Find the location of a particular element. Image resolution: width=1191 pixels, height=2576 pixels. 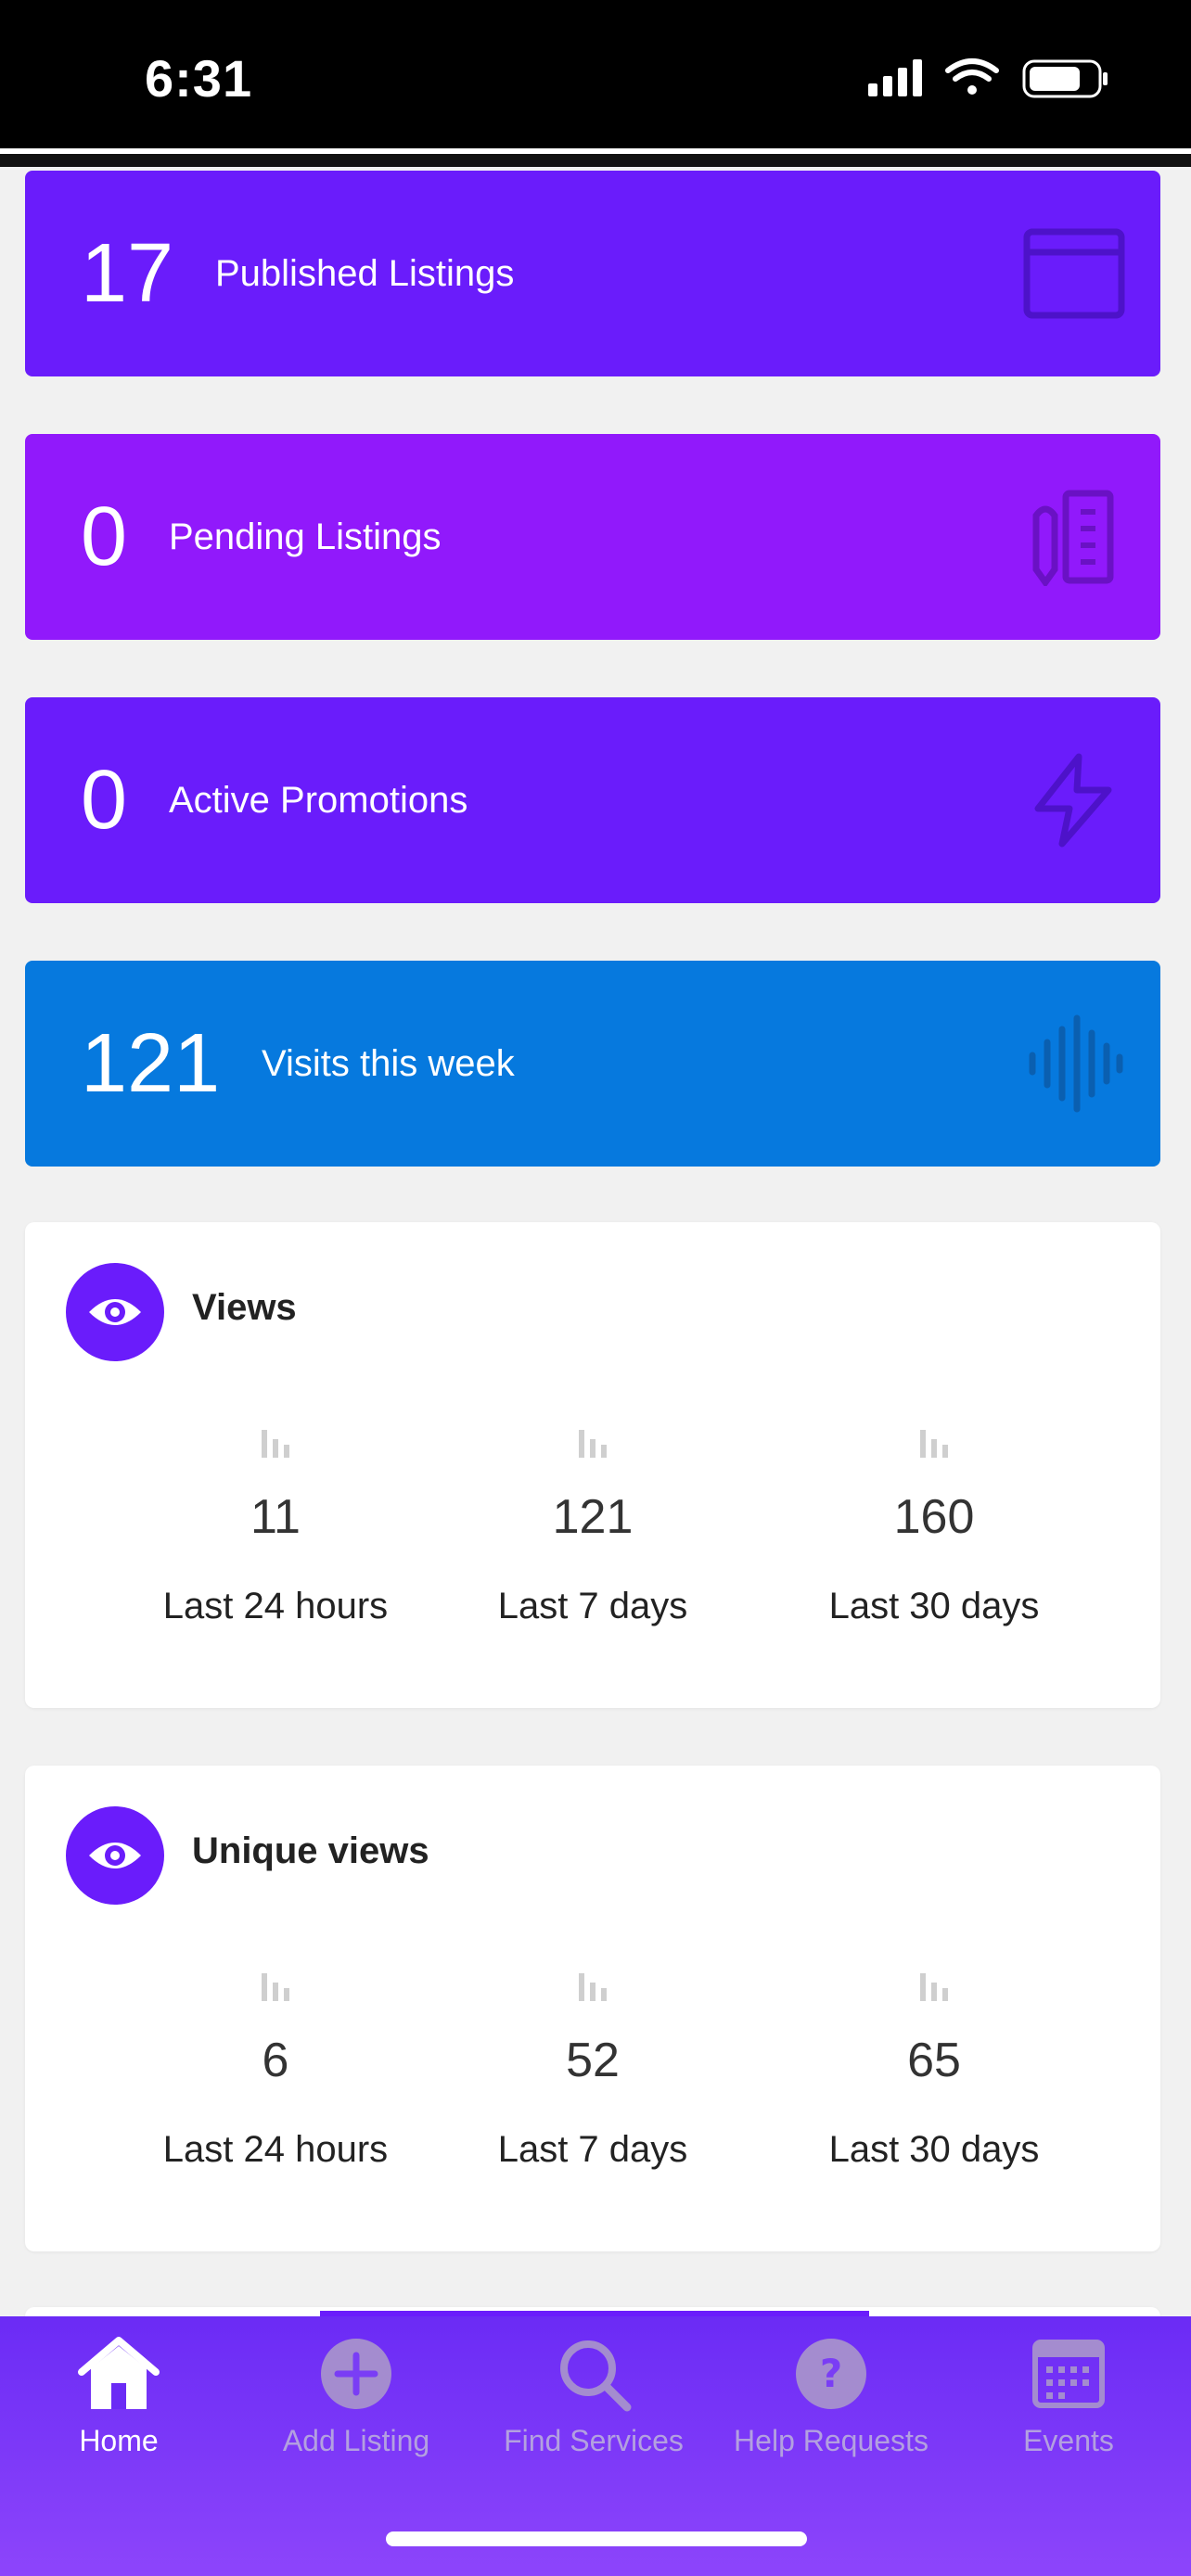

published-listings-count: 17 is located at coordinates (127, 273).